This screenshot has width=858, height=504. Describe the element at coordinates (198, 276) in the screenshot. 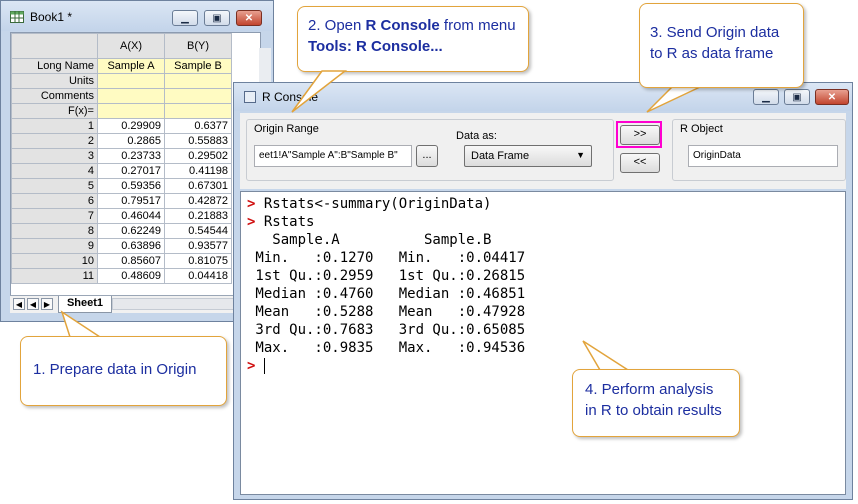

I see `cell-b: 0.04418` at that location.